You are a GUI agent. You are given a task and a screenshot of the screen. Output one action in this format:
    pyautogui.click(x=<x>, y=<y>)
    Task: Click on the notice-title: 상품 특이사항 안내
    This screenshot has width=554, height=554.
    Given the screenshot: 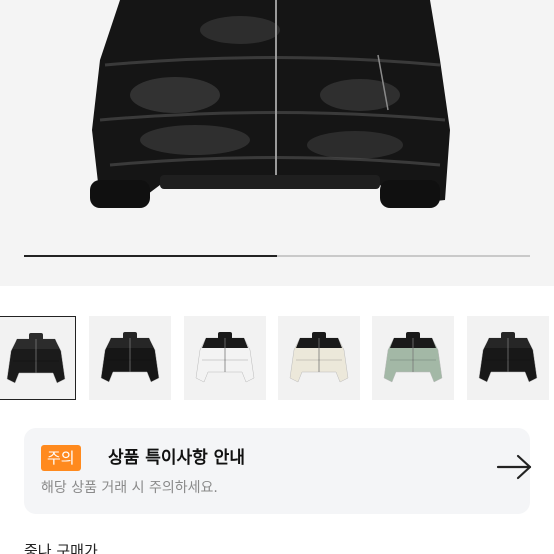 What is the action you would take?
    pyautogui.click(x=176, y=458)
    